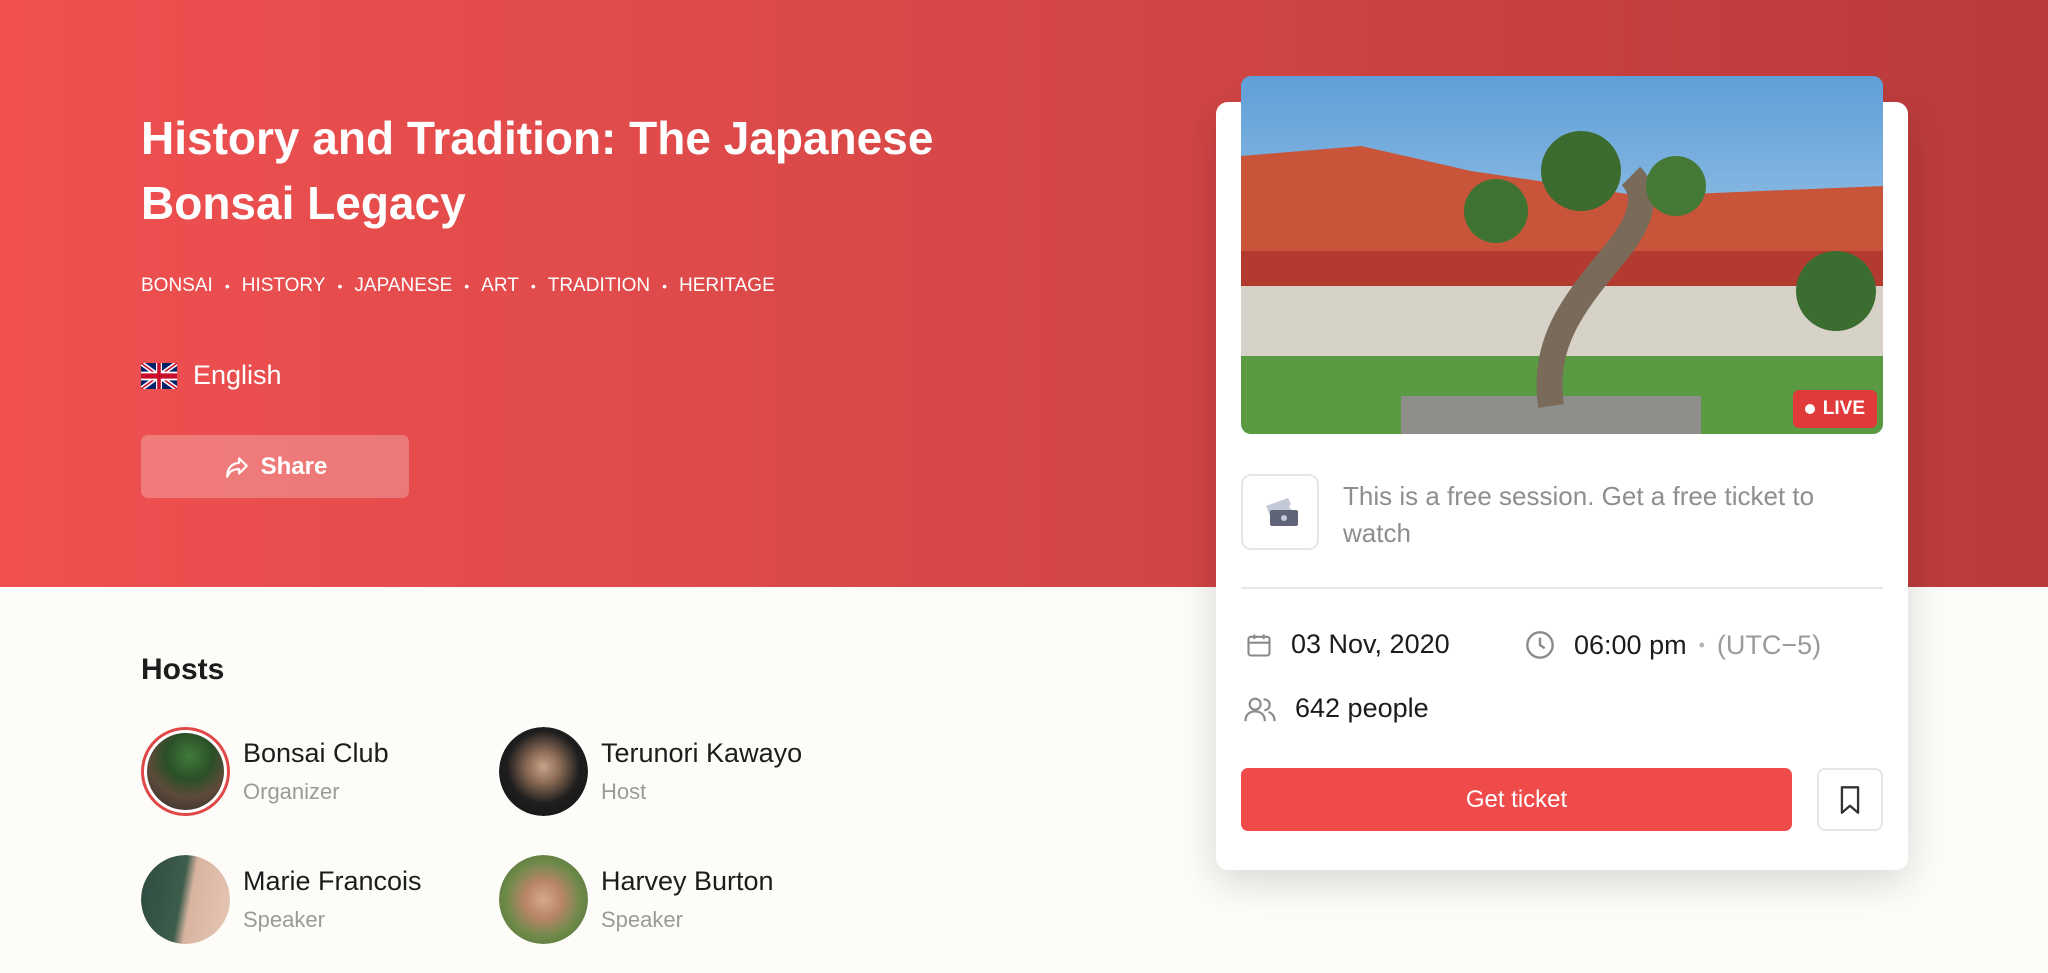  I want to click on host-card: Marie Francois Speaker, so click(281, 899).